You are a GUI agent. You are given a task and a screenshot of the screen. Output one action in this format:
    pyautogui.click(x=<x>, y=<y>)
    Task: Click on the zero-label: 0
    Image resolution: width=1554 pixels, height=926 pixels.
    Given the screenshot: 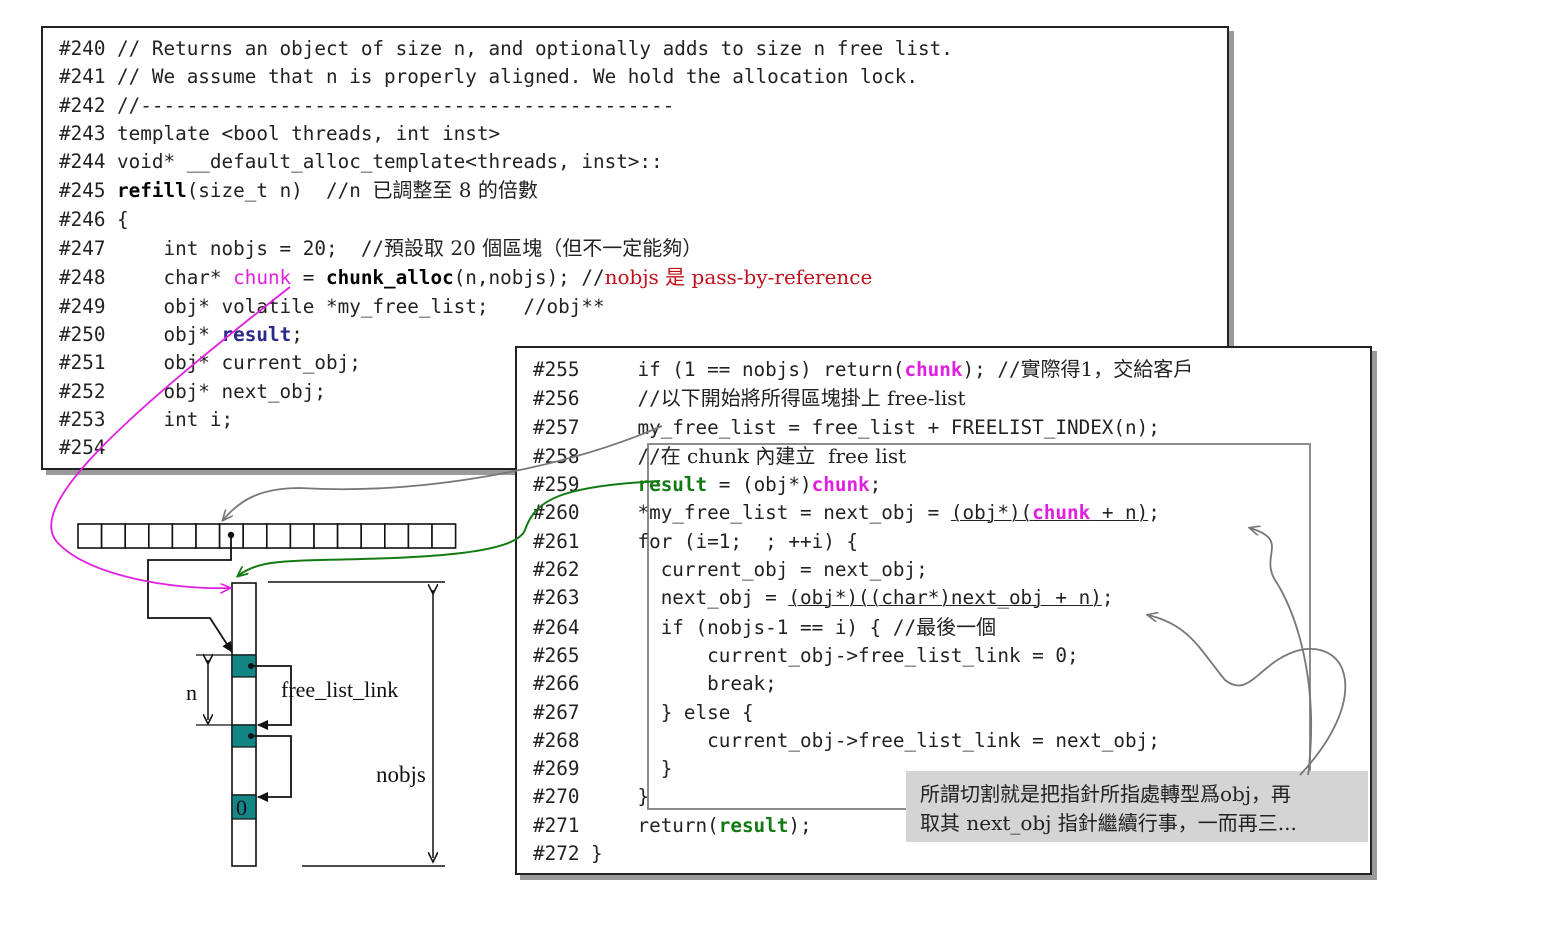 What is the action you would take?
    pyautogui.click(x=241, y=807)
    